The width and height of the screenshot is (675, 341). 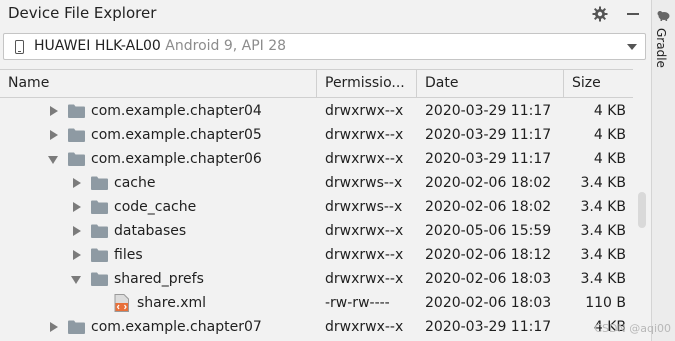 I want to click on table-row: share.xml -rw-rw---- 2020-02-06 18:03 110 B, so click(x=316, y=303).